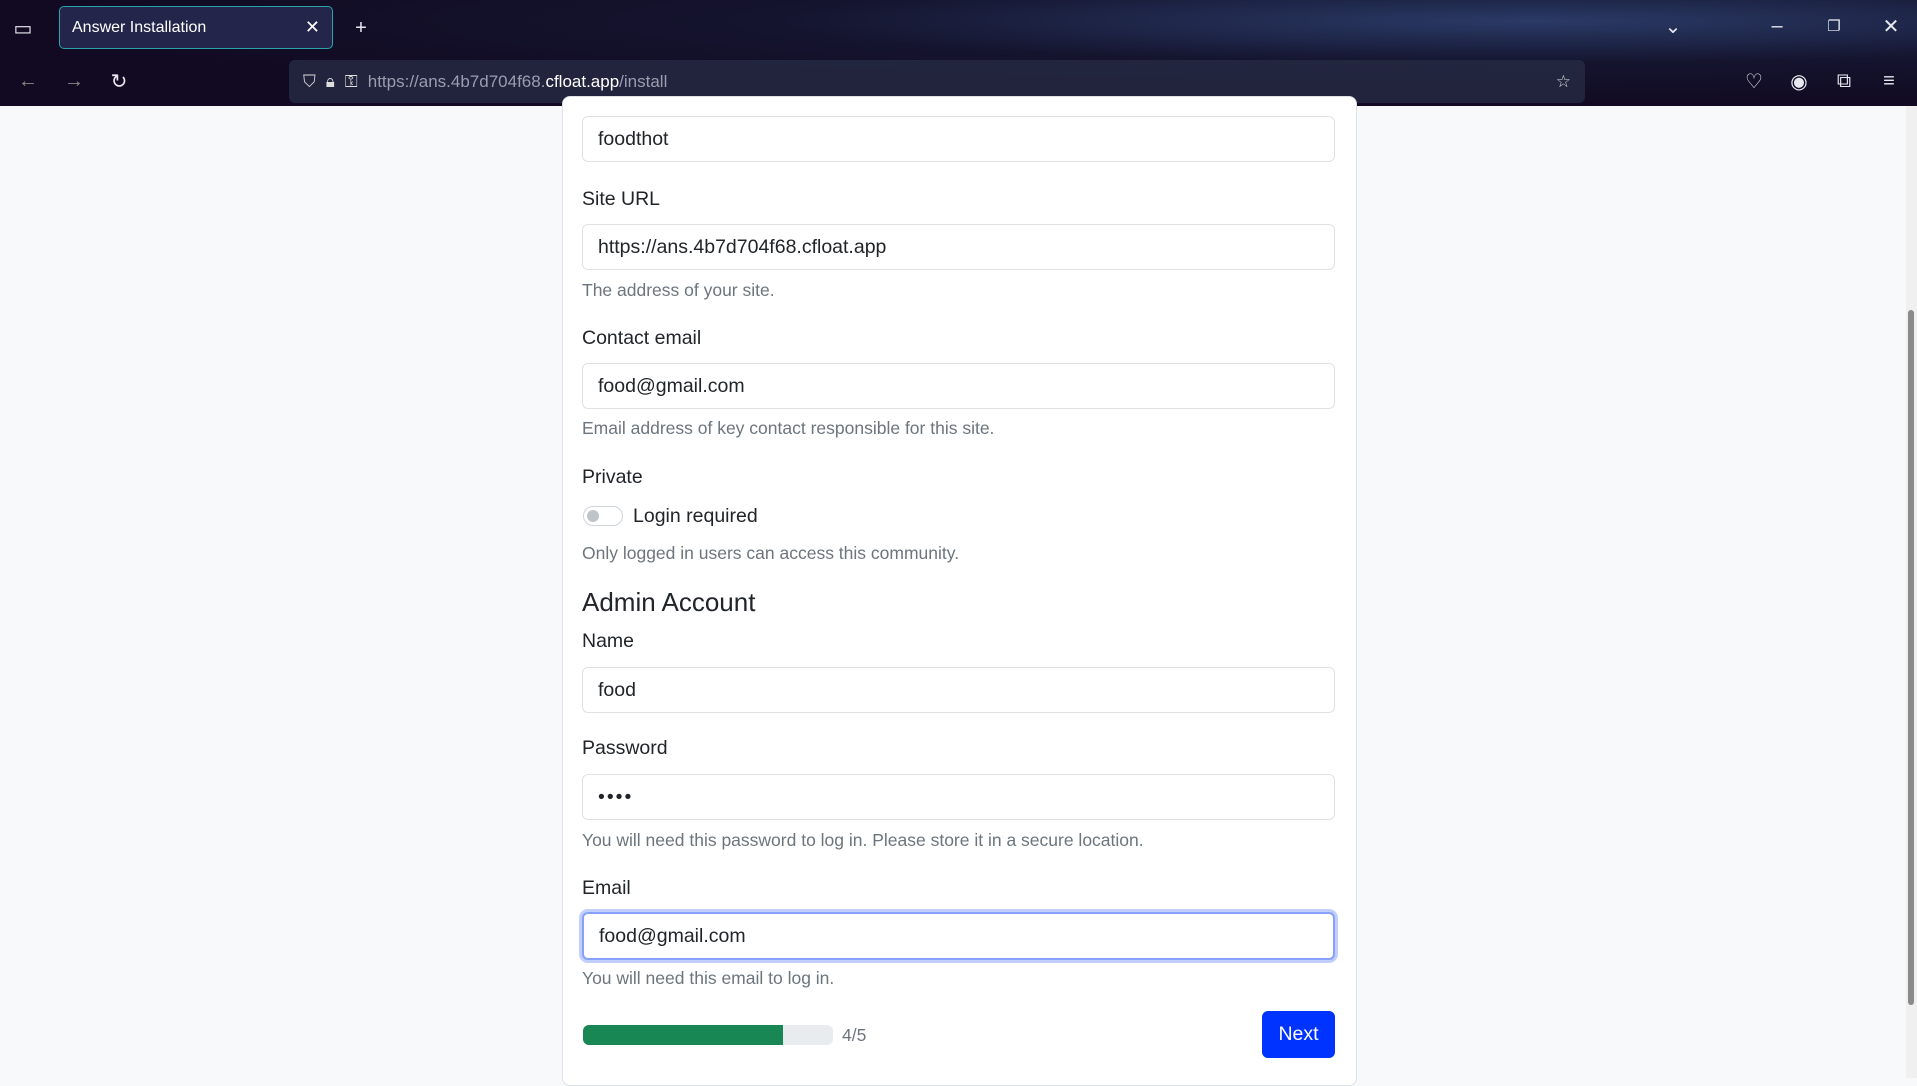 The image size is (1917, 1086). Describe the element at coordinates (23, 28) in the screenshot. I see `tab-list-icon: ▭` at that location.